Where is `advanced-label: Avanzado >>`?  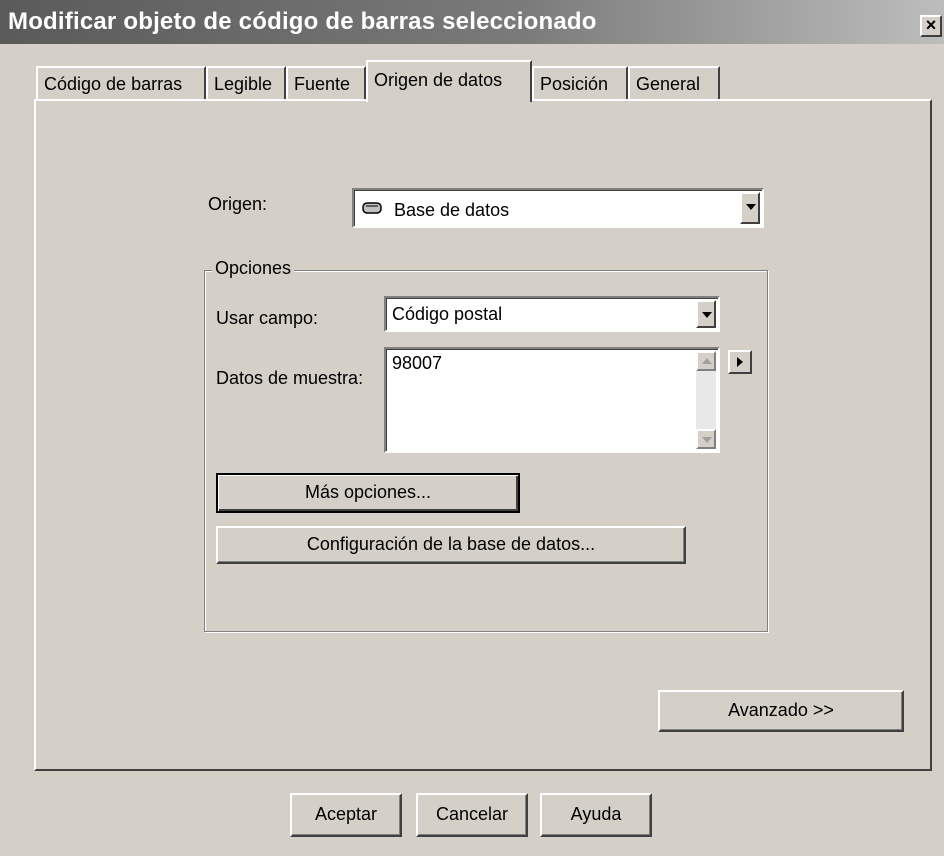
advanced-label: Avanzado >> is located at coordinates (781, 710).